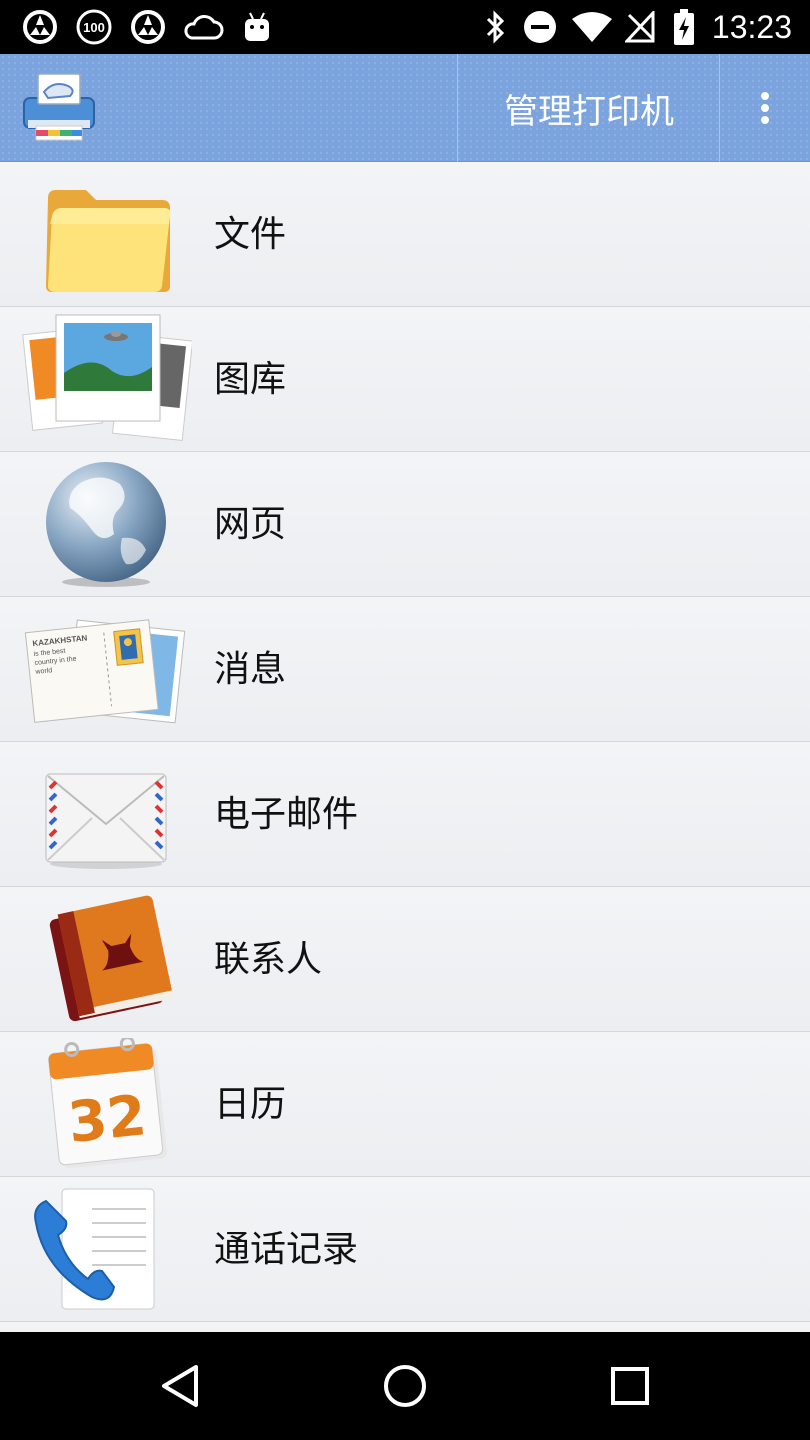 This screenshot has width=810, height=1440. I want to click on vpn-shield-icon, so click(40, 27).